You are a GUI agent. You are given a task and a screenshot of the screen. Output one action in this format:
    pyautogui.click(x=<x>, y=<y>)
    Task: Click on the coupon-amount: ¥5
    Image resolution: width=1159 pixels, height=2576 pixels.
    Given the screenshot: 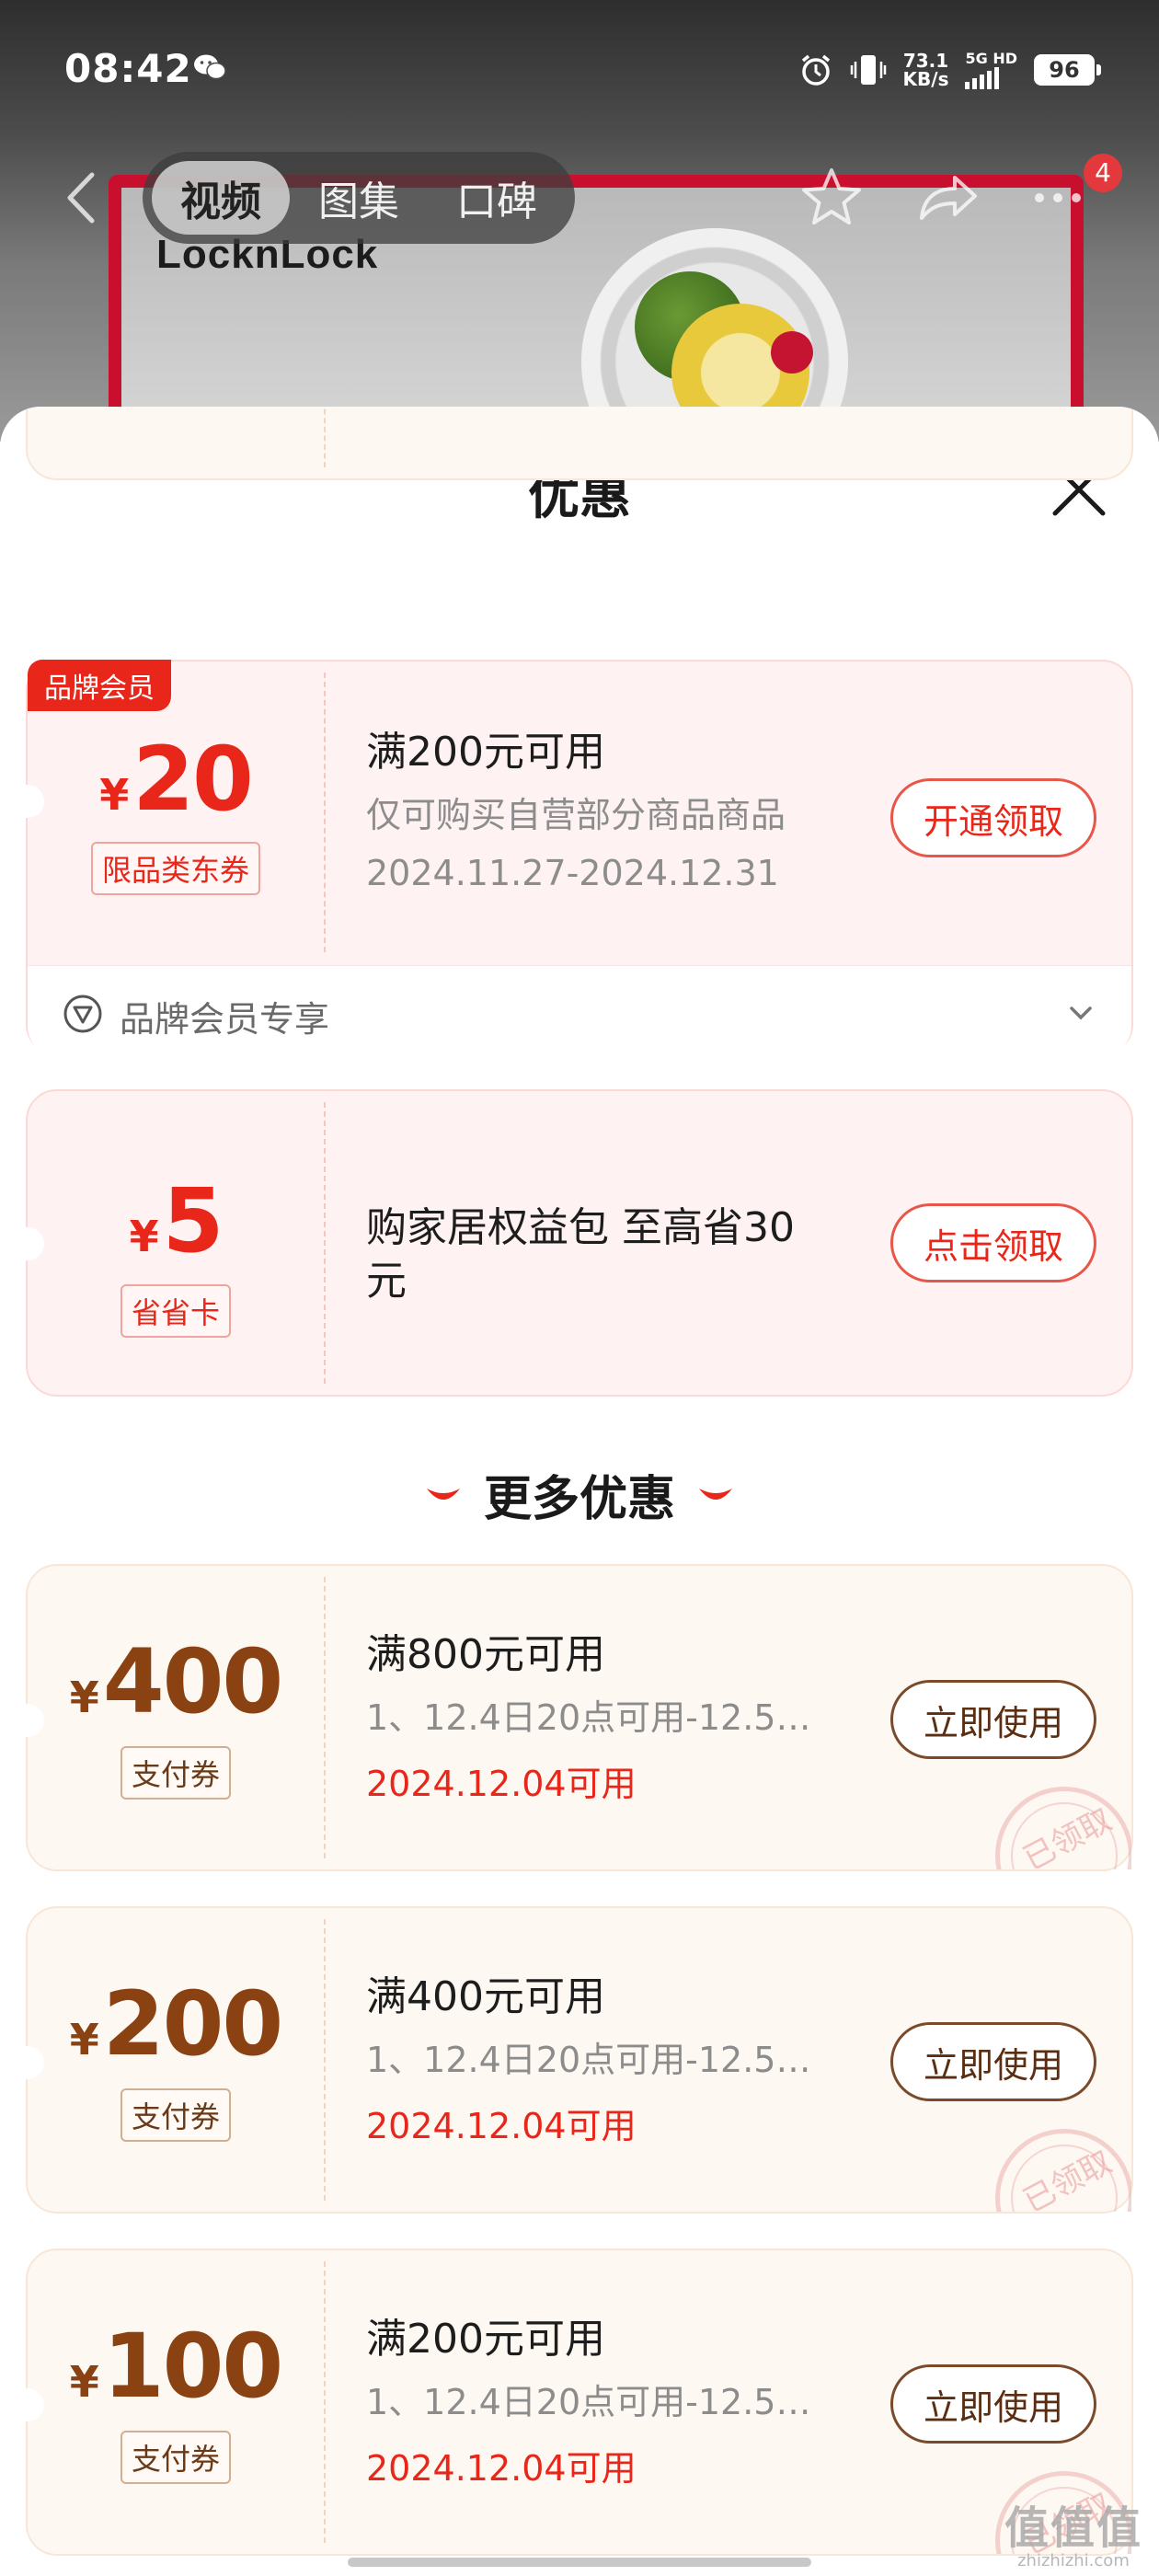 What is the action you would take?
    pyautogui.click(x=176, y=1220)
    